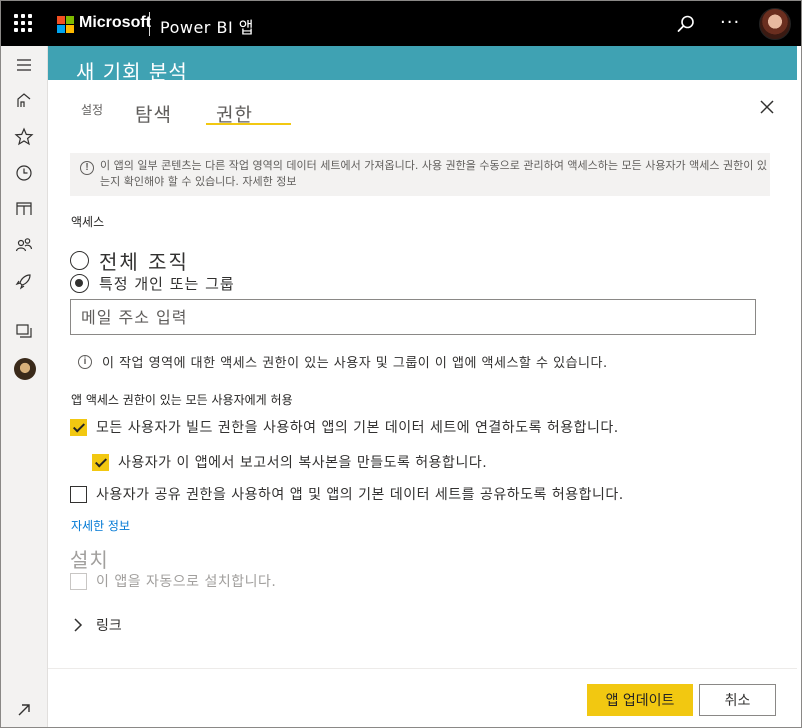  I want to click on allow-section-label: 앱 액세스 권한이 있는 모든 사용자에게 허용, so click(182, 400).